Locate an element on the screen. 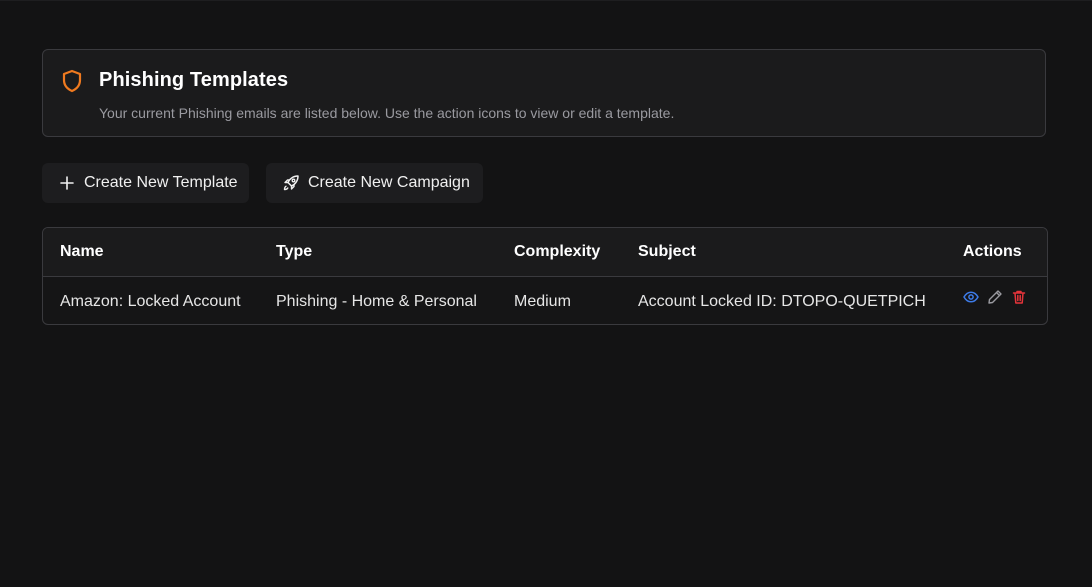  column-header-name: Name is located at coordinates (82, 252).